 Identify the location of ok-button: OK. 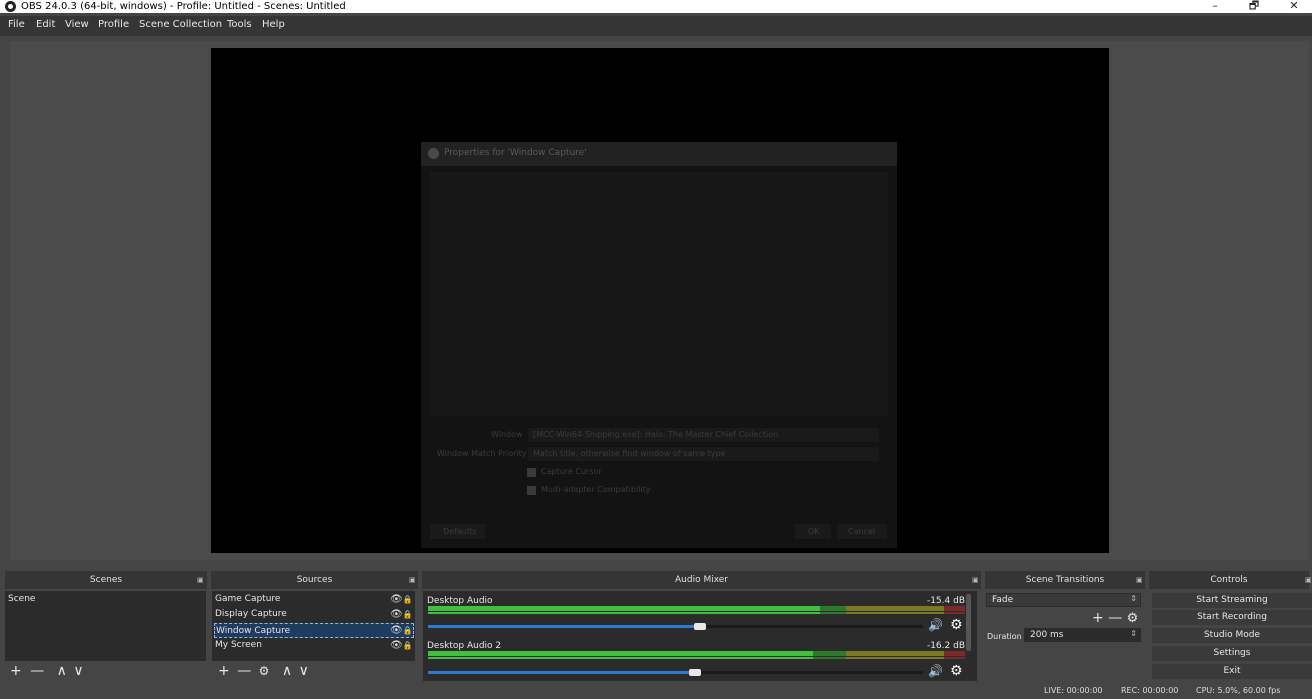
(814, 531).